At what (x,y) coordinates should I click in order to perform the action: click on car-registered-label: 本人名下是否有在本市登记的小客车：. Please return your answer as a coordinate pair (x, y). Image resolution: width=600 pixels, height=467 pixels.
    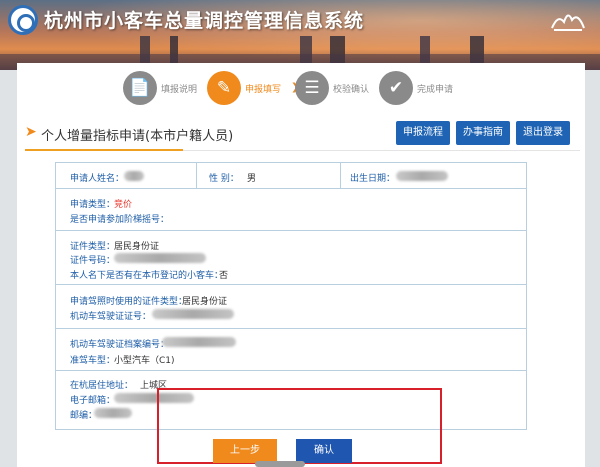
    Looking at the image, I should click on (147, 276).